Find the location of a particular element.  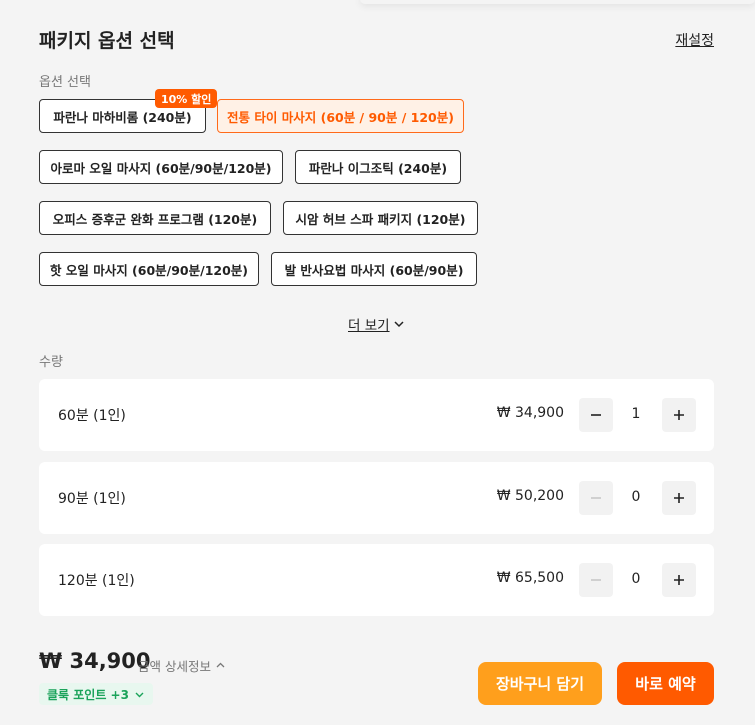

option-paranna-exotic: 파란나 이그조틱 (240분) is located at coordinates (378, 167).